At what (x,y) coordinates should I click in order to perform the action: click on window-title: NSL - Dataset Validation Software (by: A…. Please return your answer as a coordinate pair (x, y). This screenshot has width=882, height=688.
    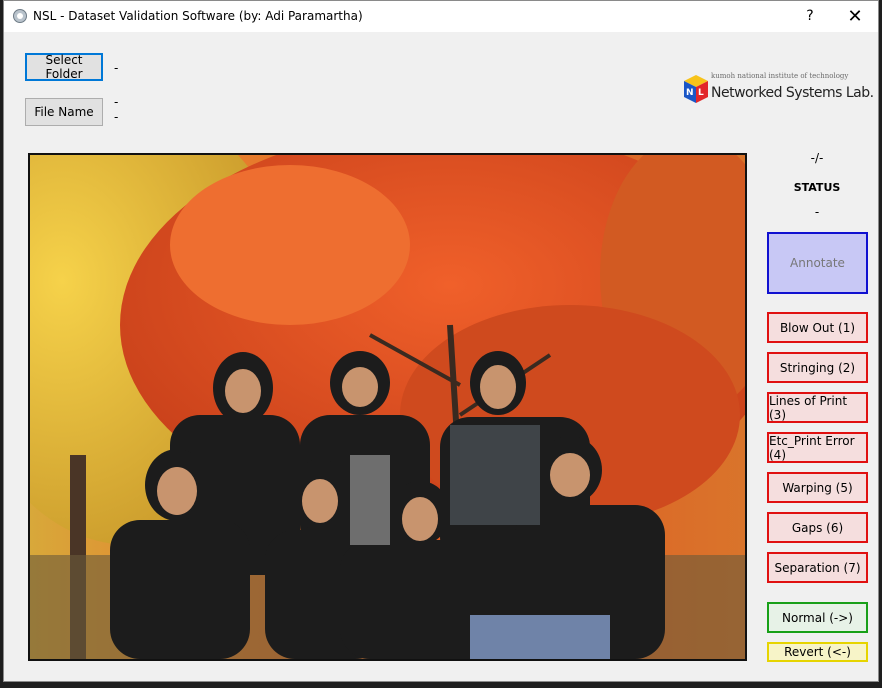
    Looking at the image, I should click on (198, 16).